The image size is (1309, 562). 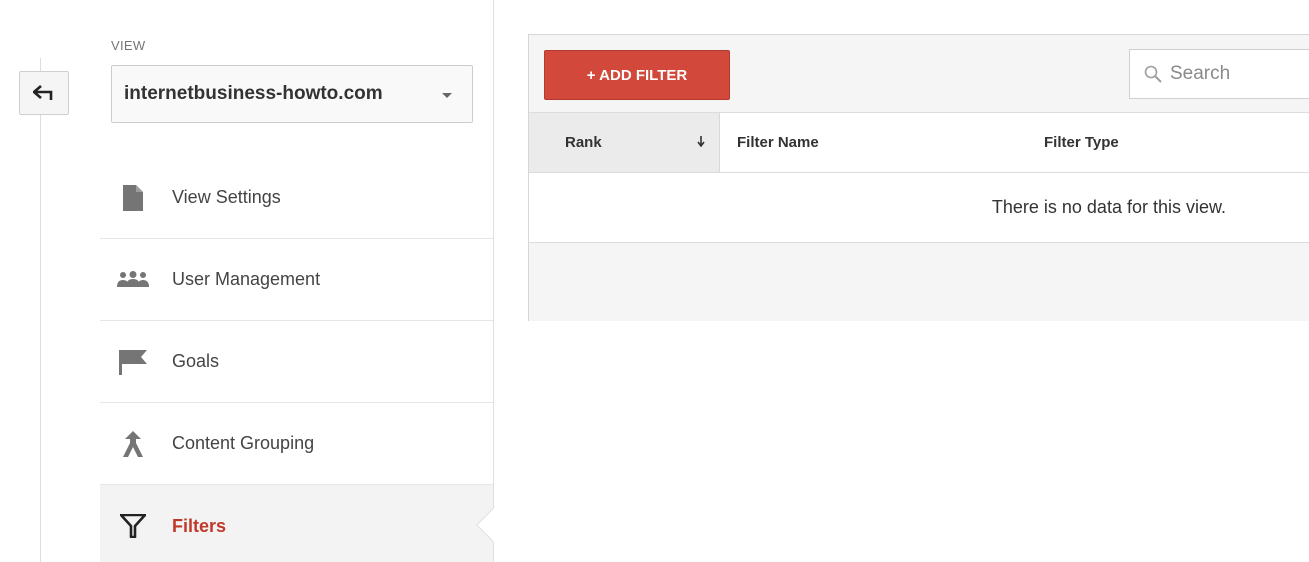 I want to click on filter-icon, so click(x=133, y=526).